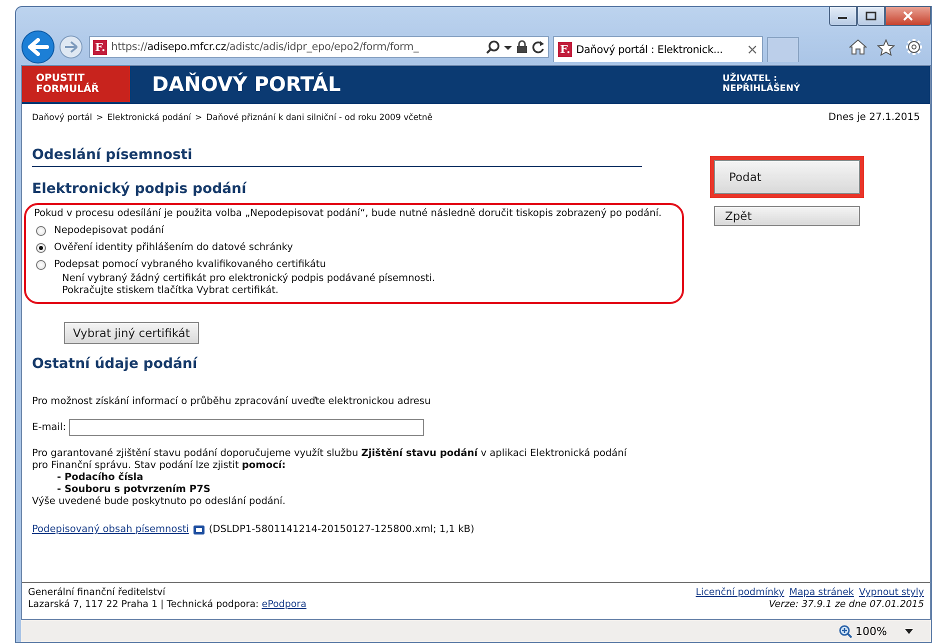 The width and height of the screenshot is (932, 643). I want to click on caret-icon, so click(909, 631).